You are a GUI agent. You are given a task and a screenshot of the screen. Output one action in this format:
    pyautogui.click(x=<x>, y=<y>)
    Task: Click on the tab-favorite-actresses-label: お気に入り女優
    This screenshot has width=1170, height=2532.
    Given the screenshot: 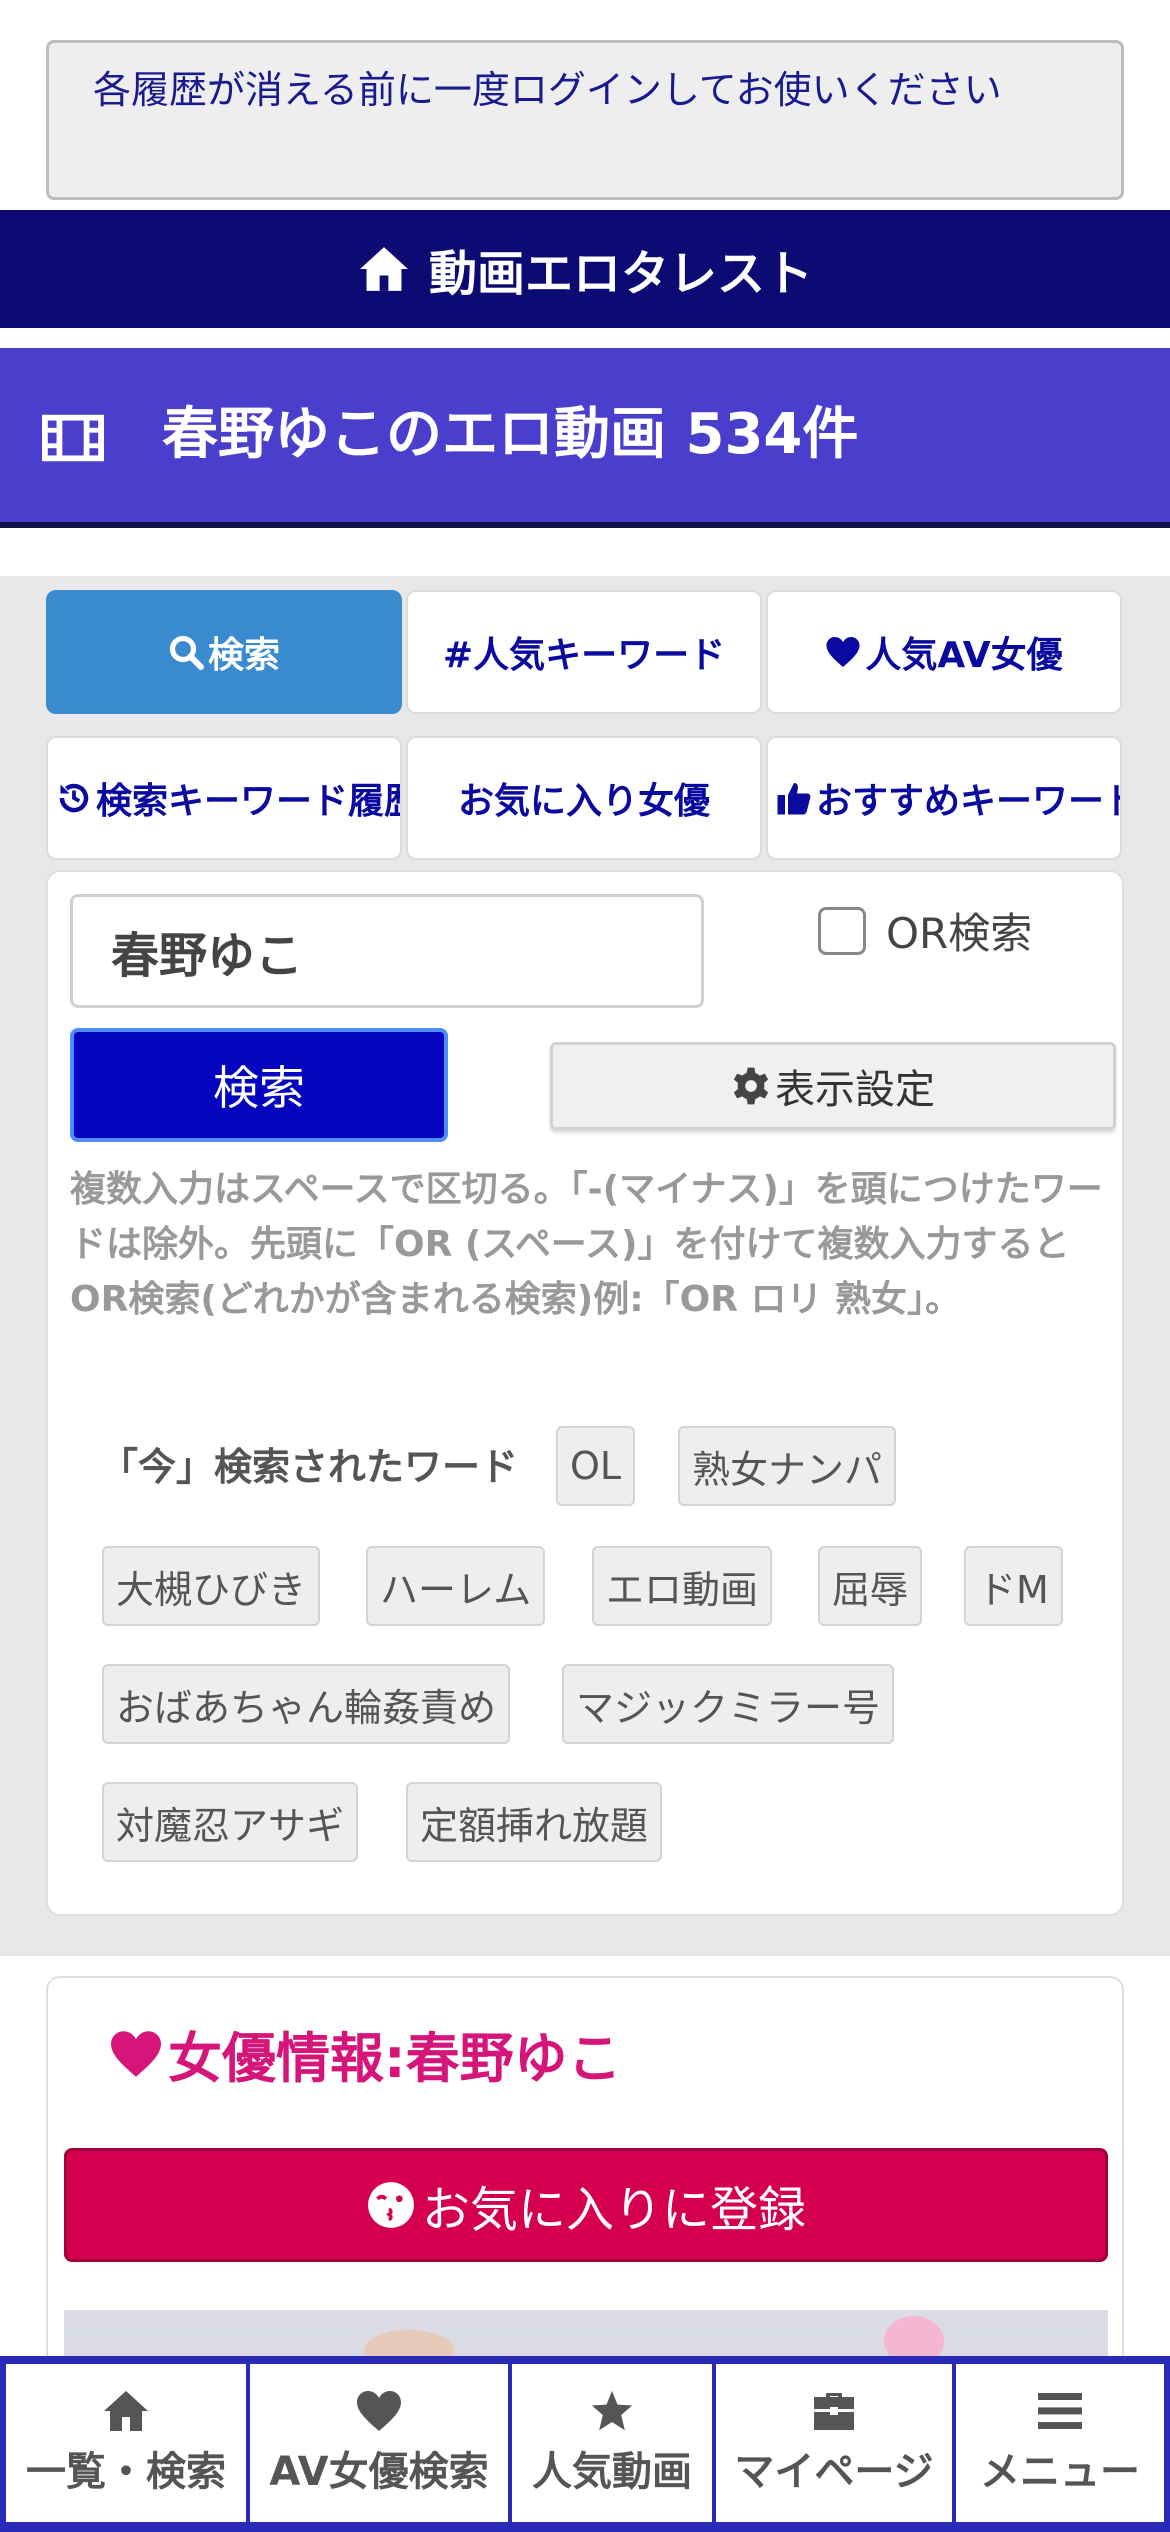 What is the action you would take?
    pyautogui.click(x=583, y=801)
    